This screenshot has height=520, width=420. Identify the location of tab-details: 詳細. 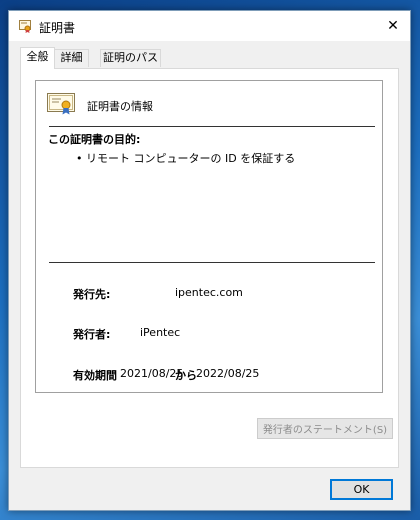
(71, 58).